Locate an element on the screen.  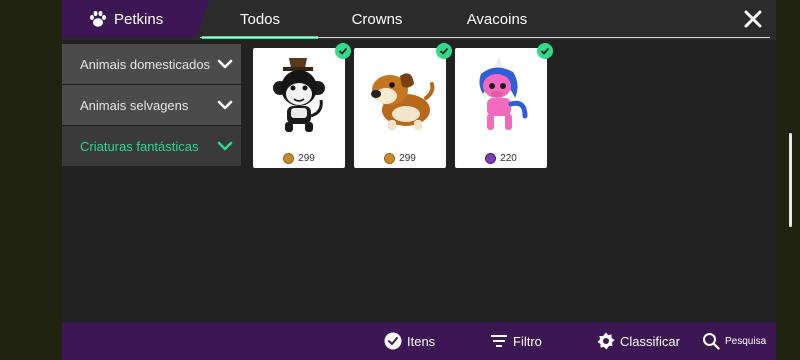
pesquisa-button: Pesquisa is located at coordinates (734, 341).